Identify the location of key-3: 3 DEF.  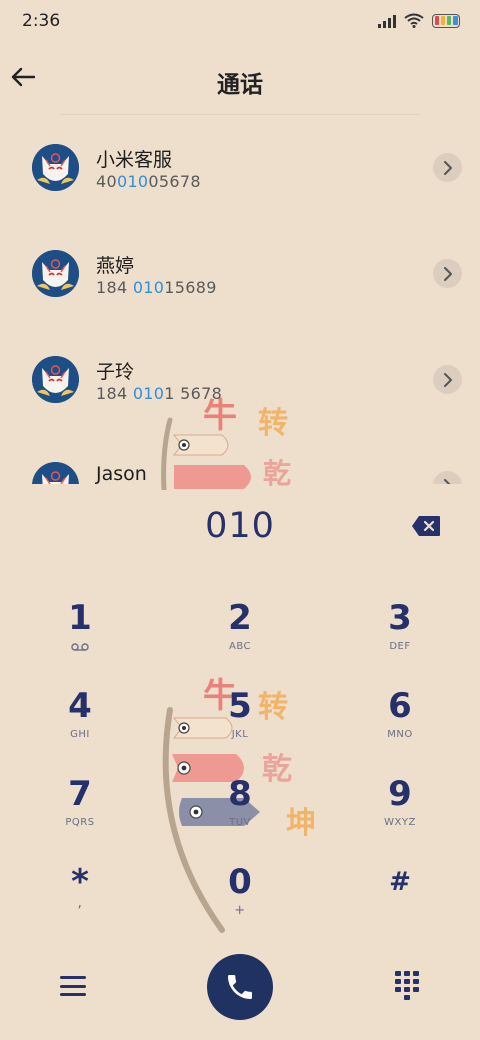
(400, 641).